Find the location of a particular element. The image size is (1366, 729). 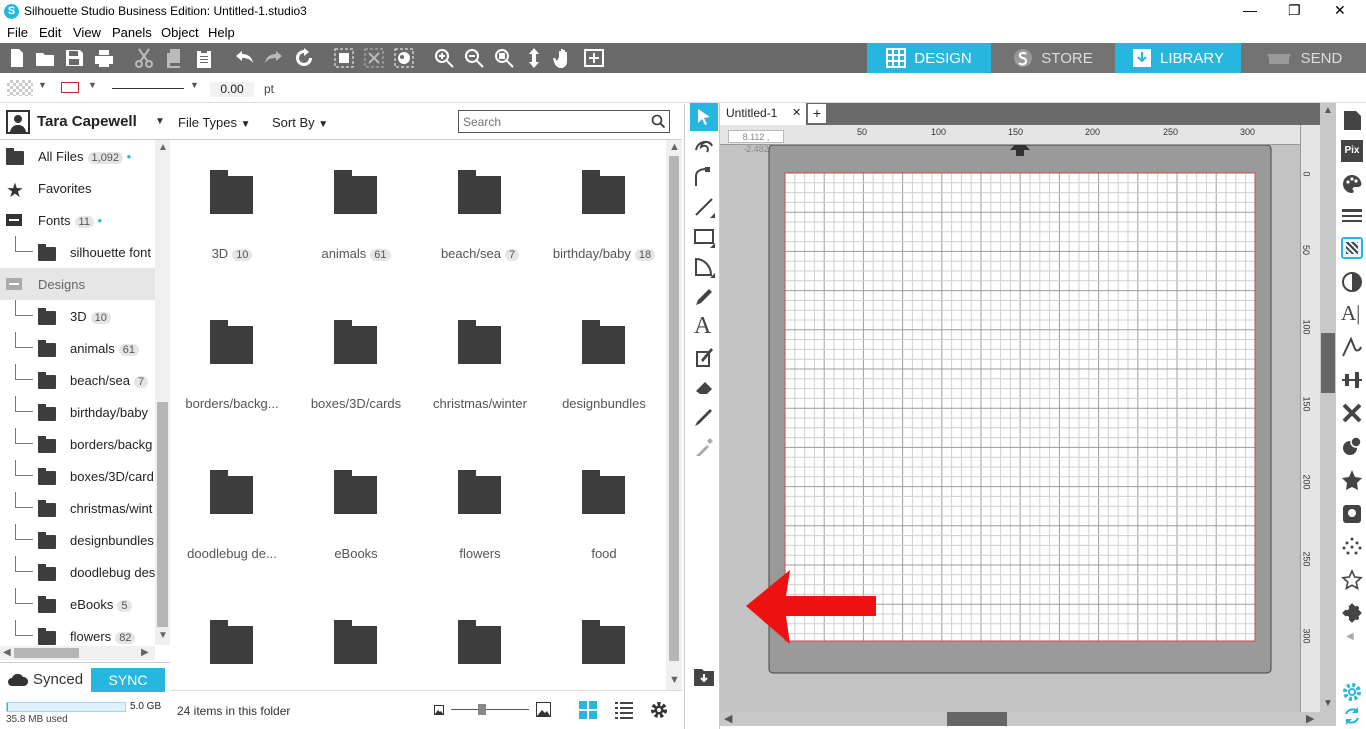

tree-scroll-thumb is located at coordinates (162, 514).